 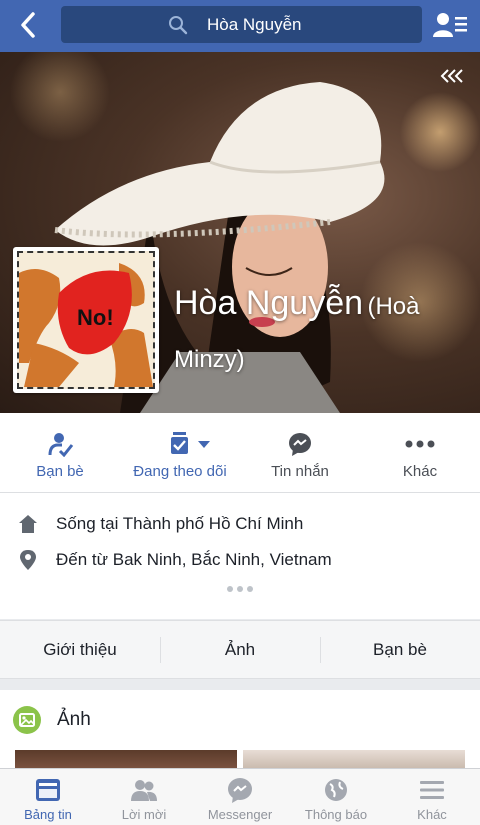 I want to click on nav-notifications: Thông báo, so click(x=336, y=797).